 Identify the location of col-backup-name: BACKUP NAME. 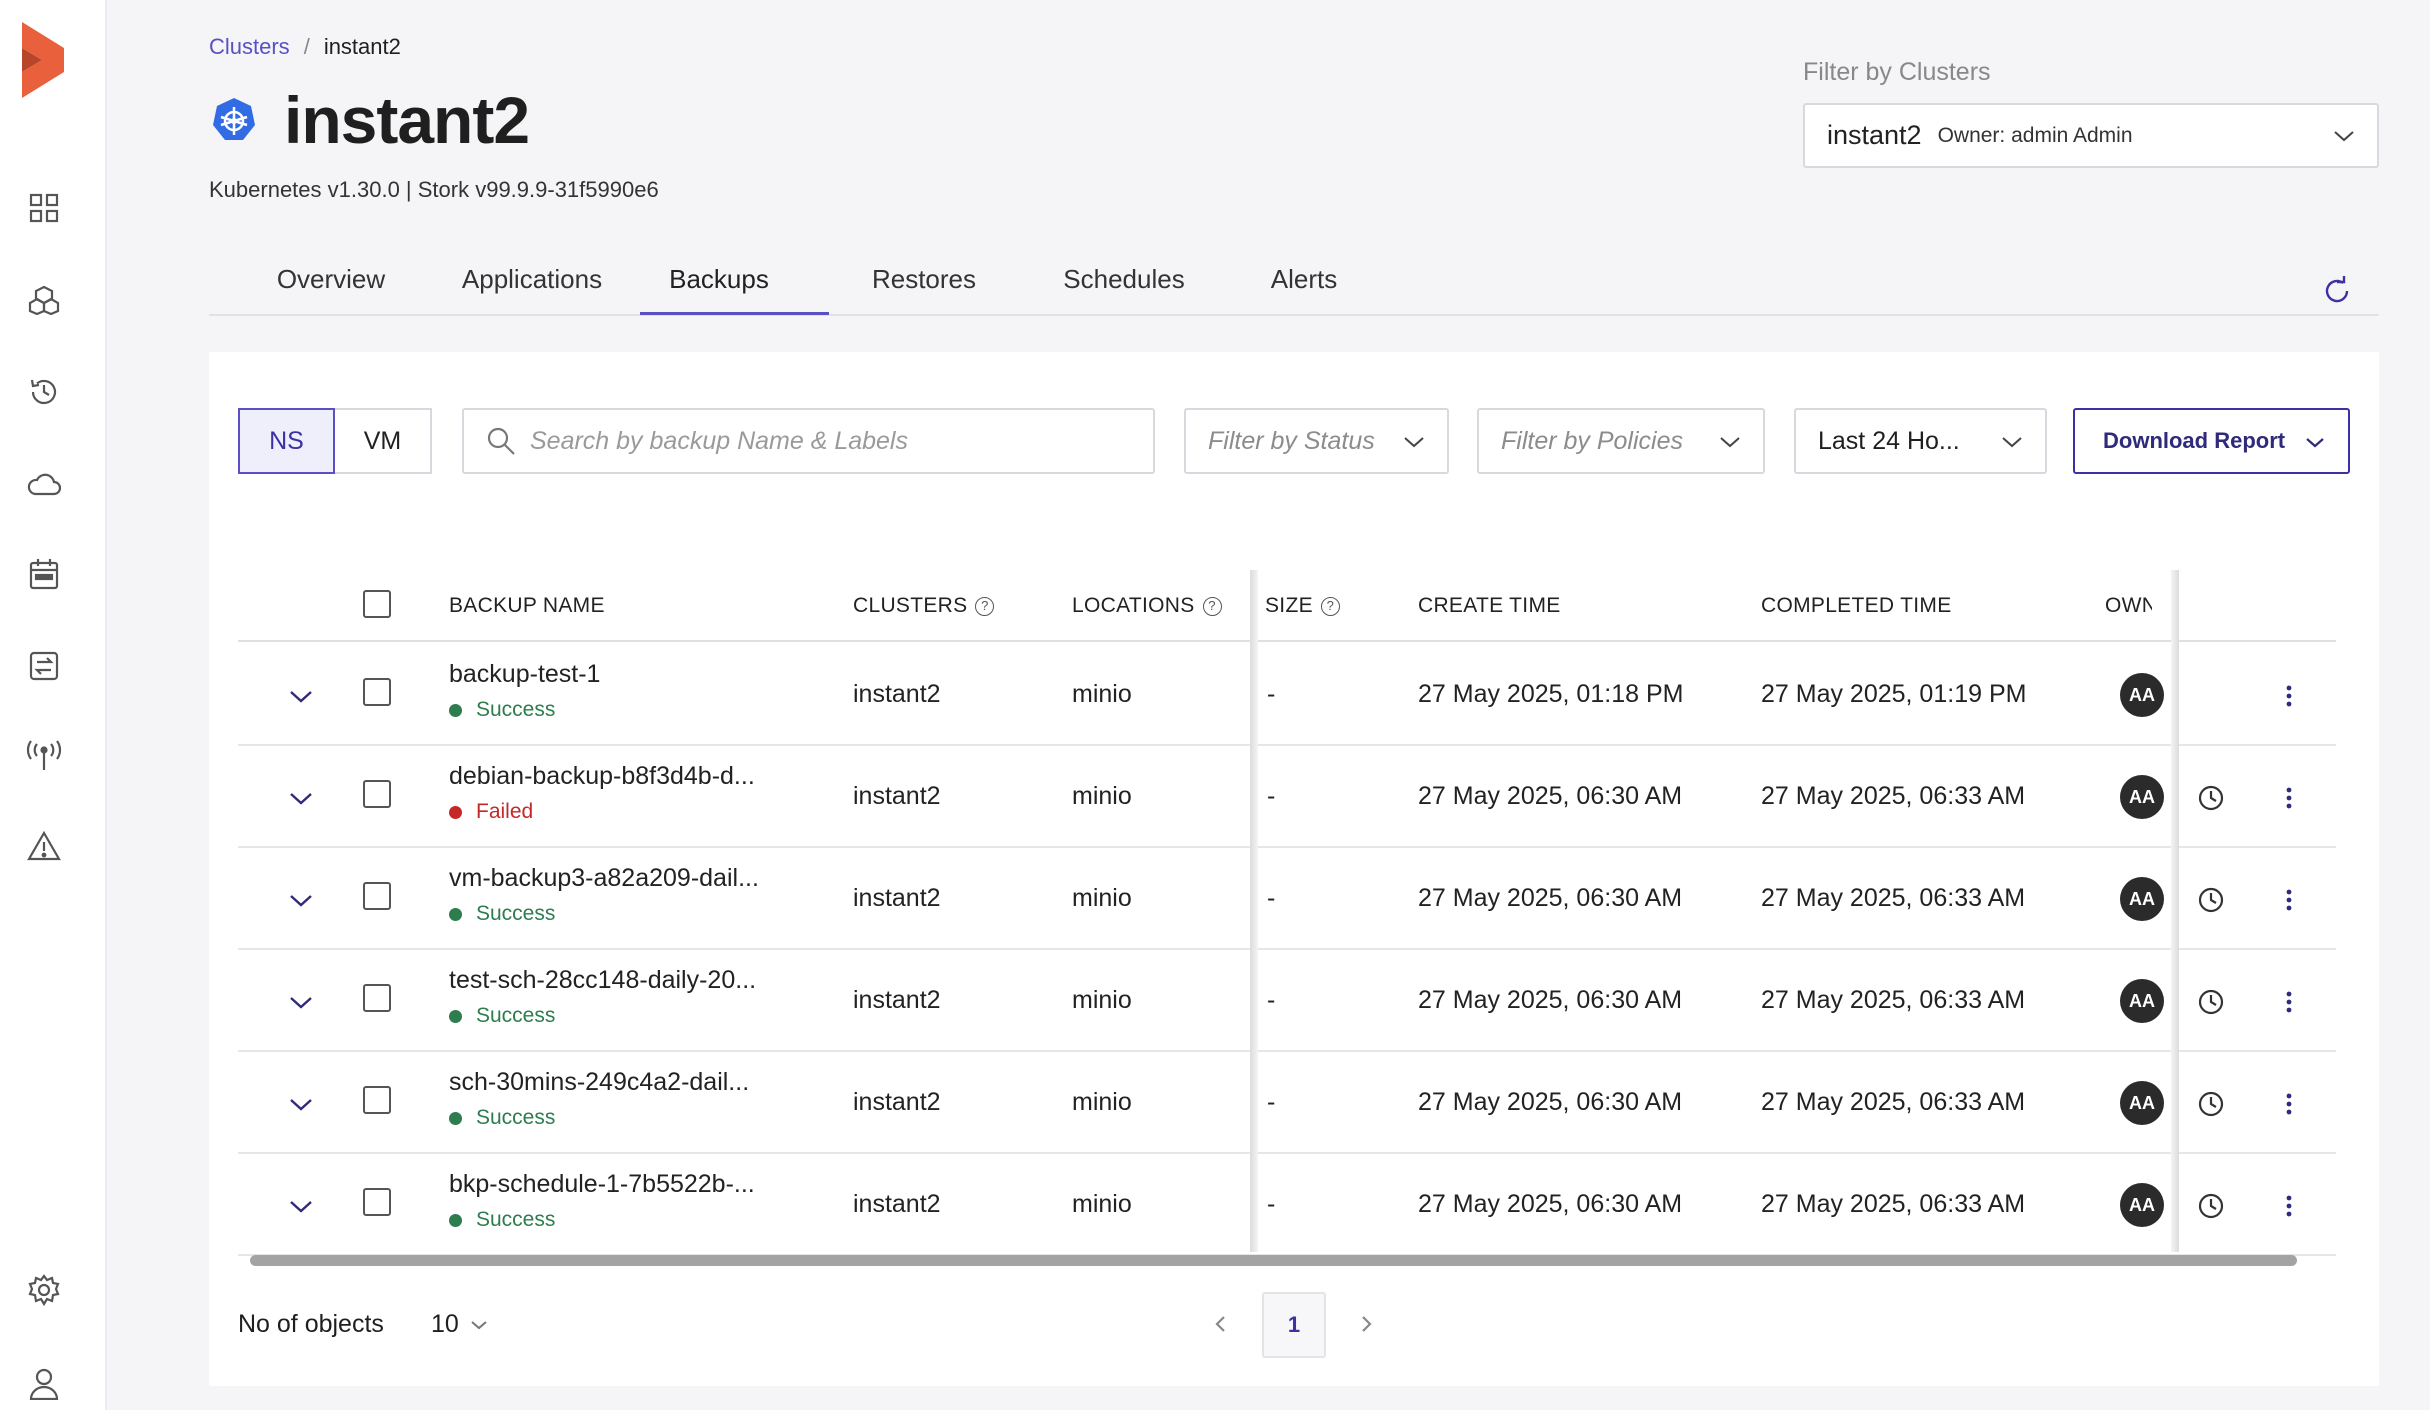
(527, 606).